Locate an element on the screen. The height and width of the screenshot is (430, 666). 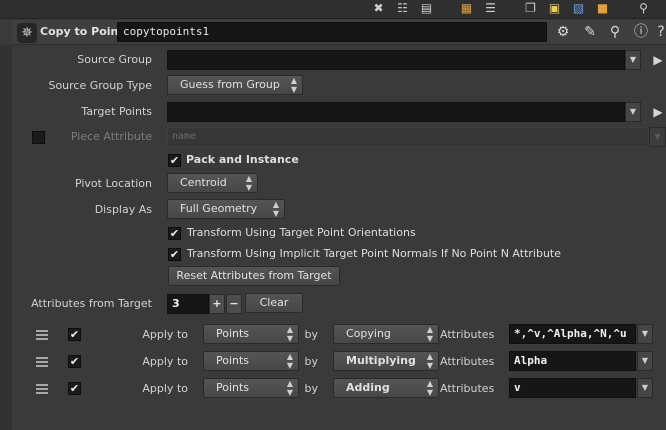
source-group-type-value: Guess from Group is located at coordinates (230, 84).